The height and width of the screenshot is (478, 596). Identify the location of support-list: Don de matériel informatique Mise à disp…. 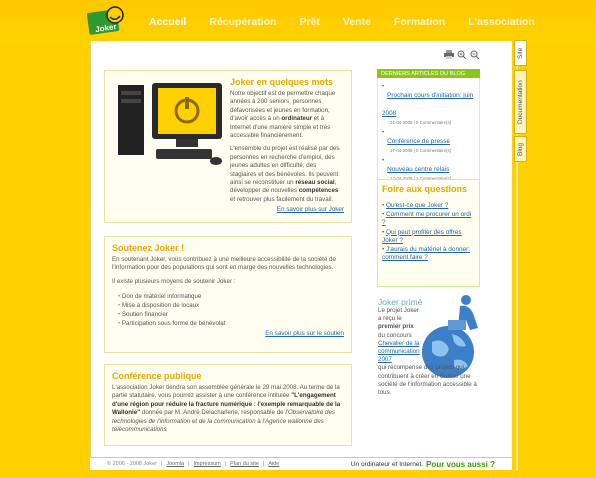
(231, 310).